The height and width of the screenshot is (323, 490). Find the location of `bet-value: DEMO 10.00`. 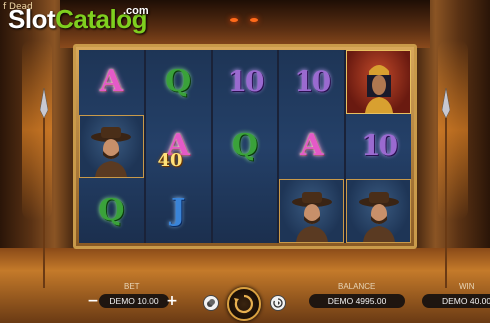

bet-value: DEMO 10.00 is located at coordinates (134, 301).